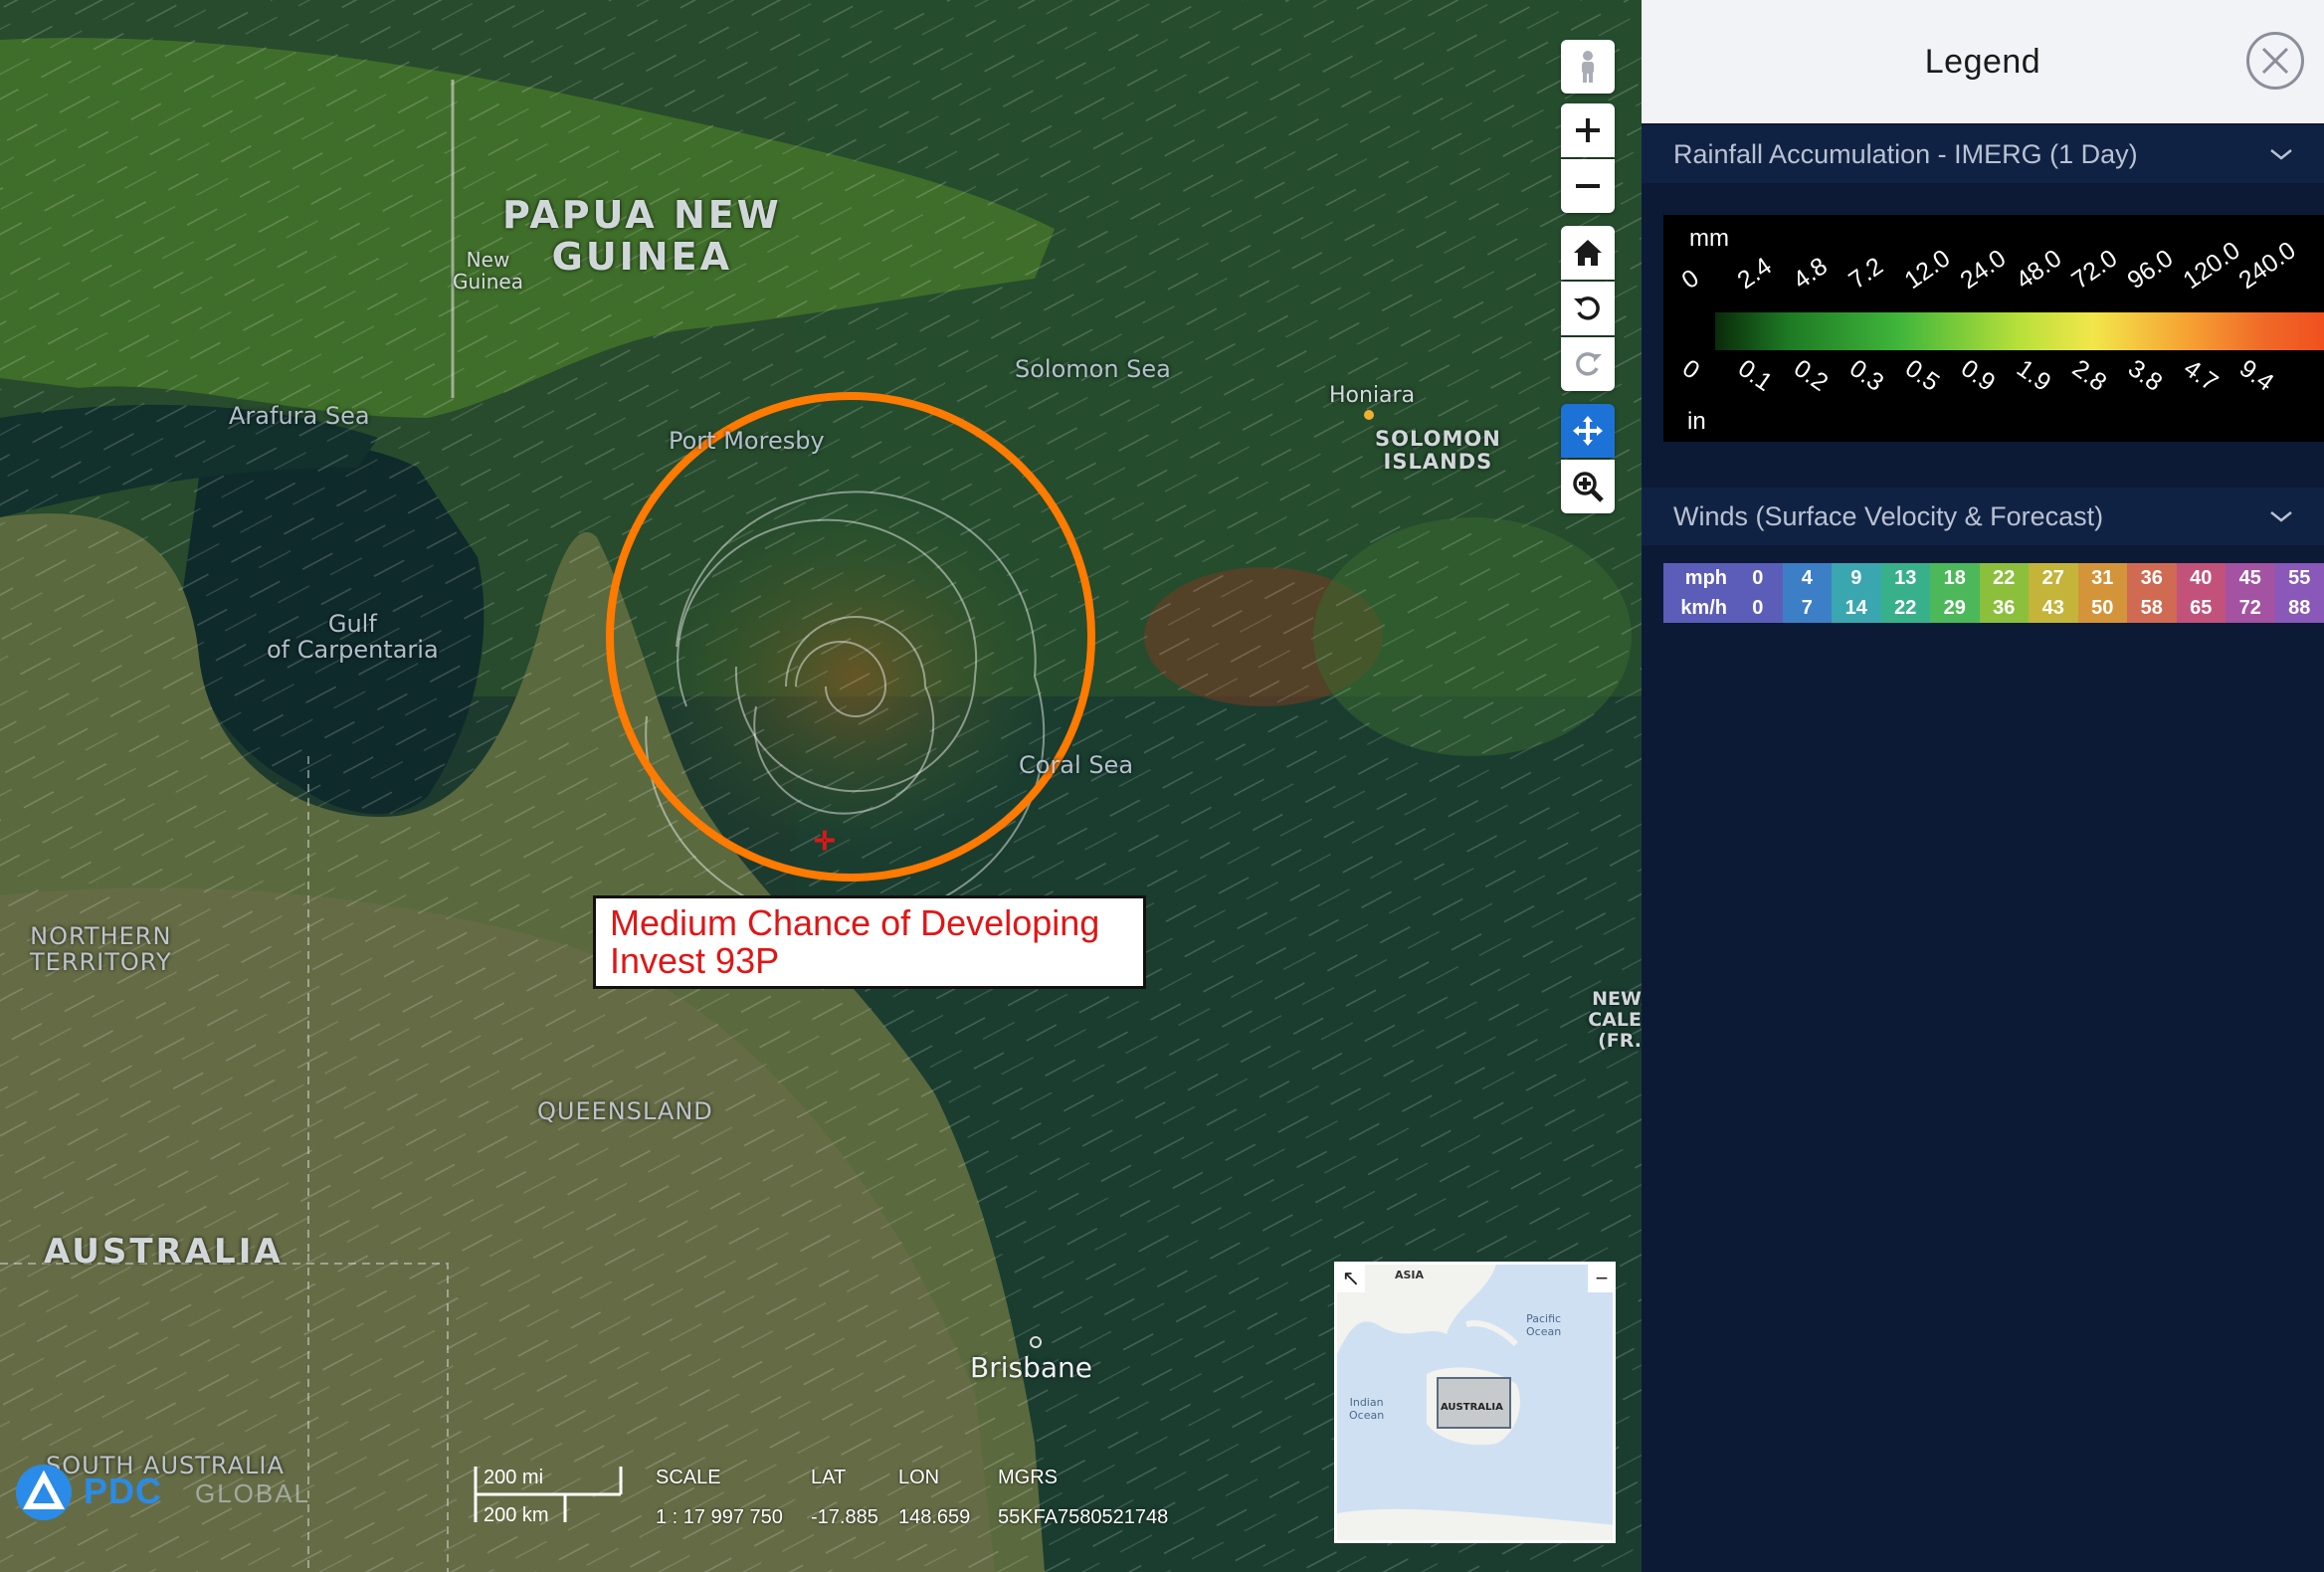  Describe the element at coordinates (1588, 253) in the screenshot. I see `home-button` at that location.